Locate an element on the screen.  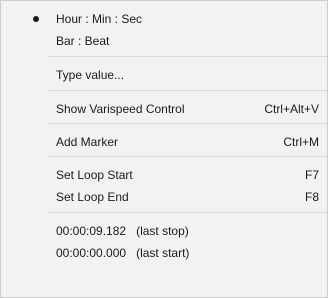
menu-item-bar-beat: Bar : Beat is located at coordinates (164, 41).